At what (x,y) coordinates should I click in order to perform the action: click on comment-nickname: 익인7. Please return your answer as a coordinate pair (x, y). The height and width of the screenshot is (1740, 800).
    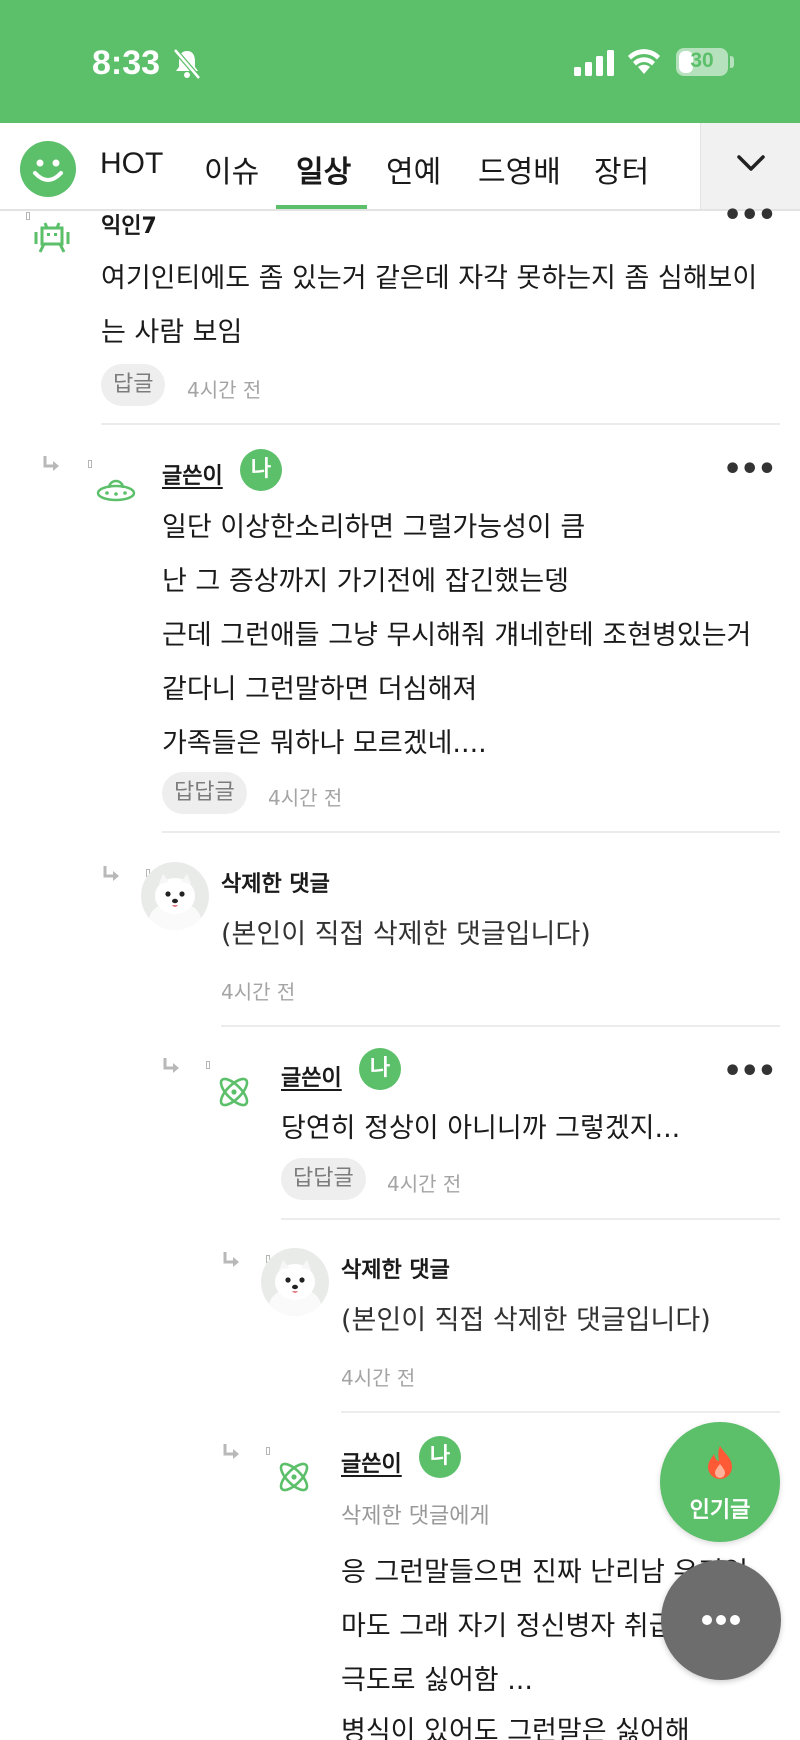
    Looking at the image, I should click on (129, 224).